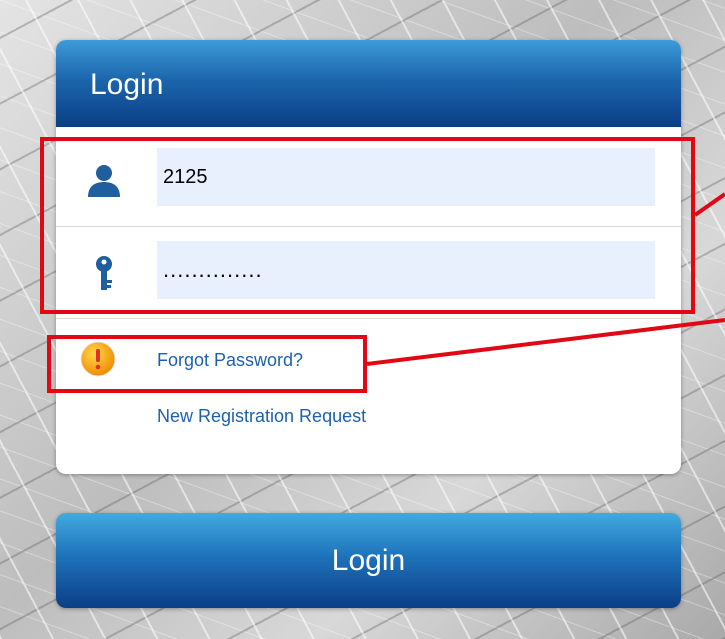 This screenshot has width=725, height=639. What do you see at coordinates (261, 416) in the screenshot?
I see `new-registration-link: New Registration Request` at bounding box center [261, 416].